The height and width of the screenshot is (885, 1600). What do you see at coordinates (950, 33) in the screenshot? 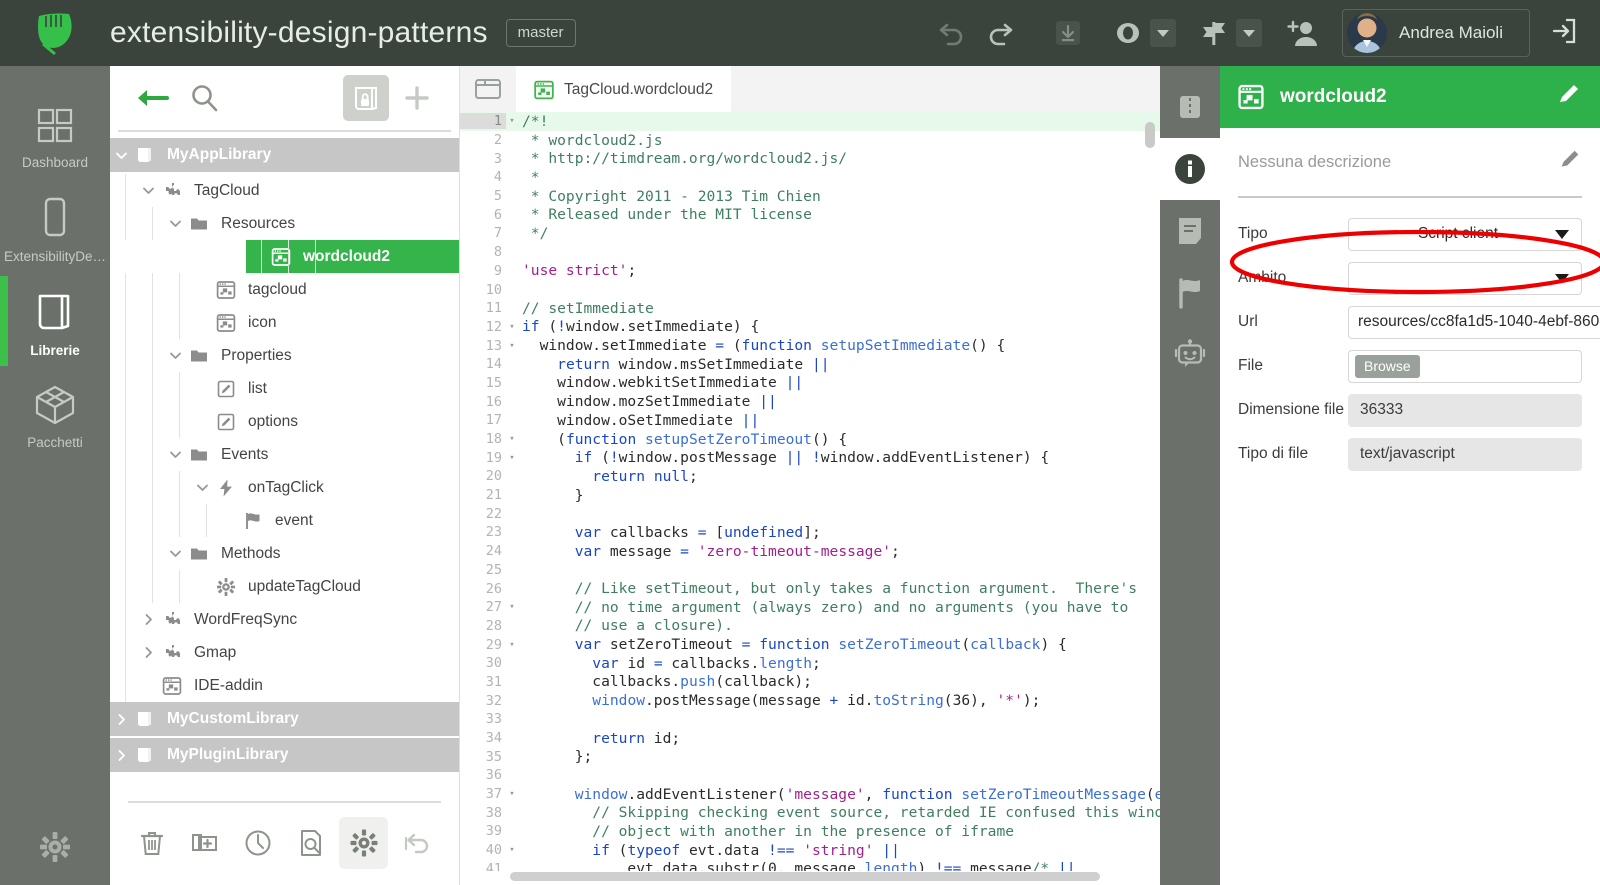
I see `undo-button` at bounding box center [950, 33].